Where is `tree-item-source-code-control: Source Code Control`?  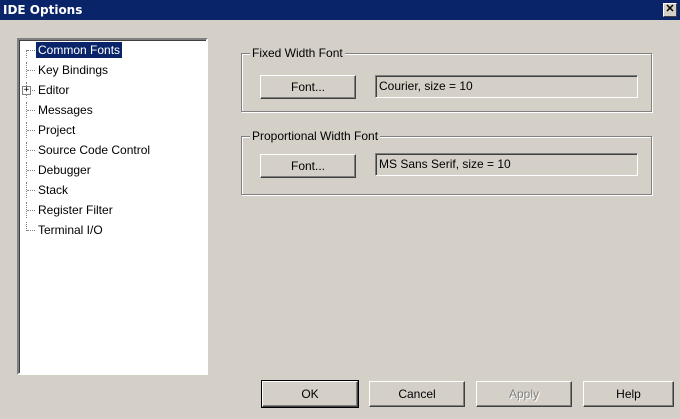
tree-item-source-code-control: Source Code Control is located at coordinates (111, 150).